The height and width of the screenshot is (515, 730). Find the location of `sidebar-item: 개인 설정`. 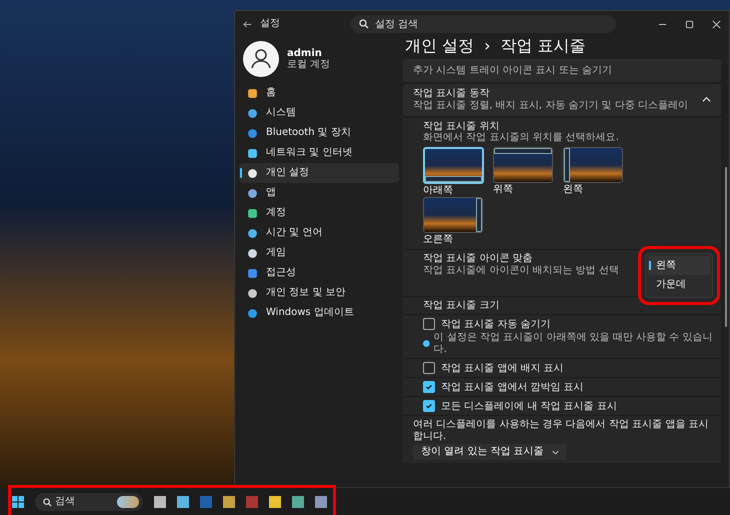

sidebar-item: 개인 설정 is located at coordinates (319, 173).